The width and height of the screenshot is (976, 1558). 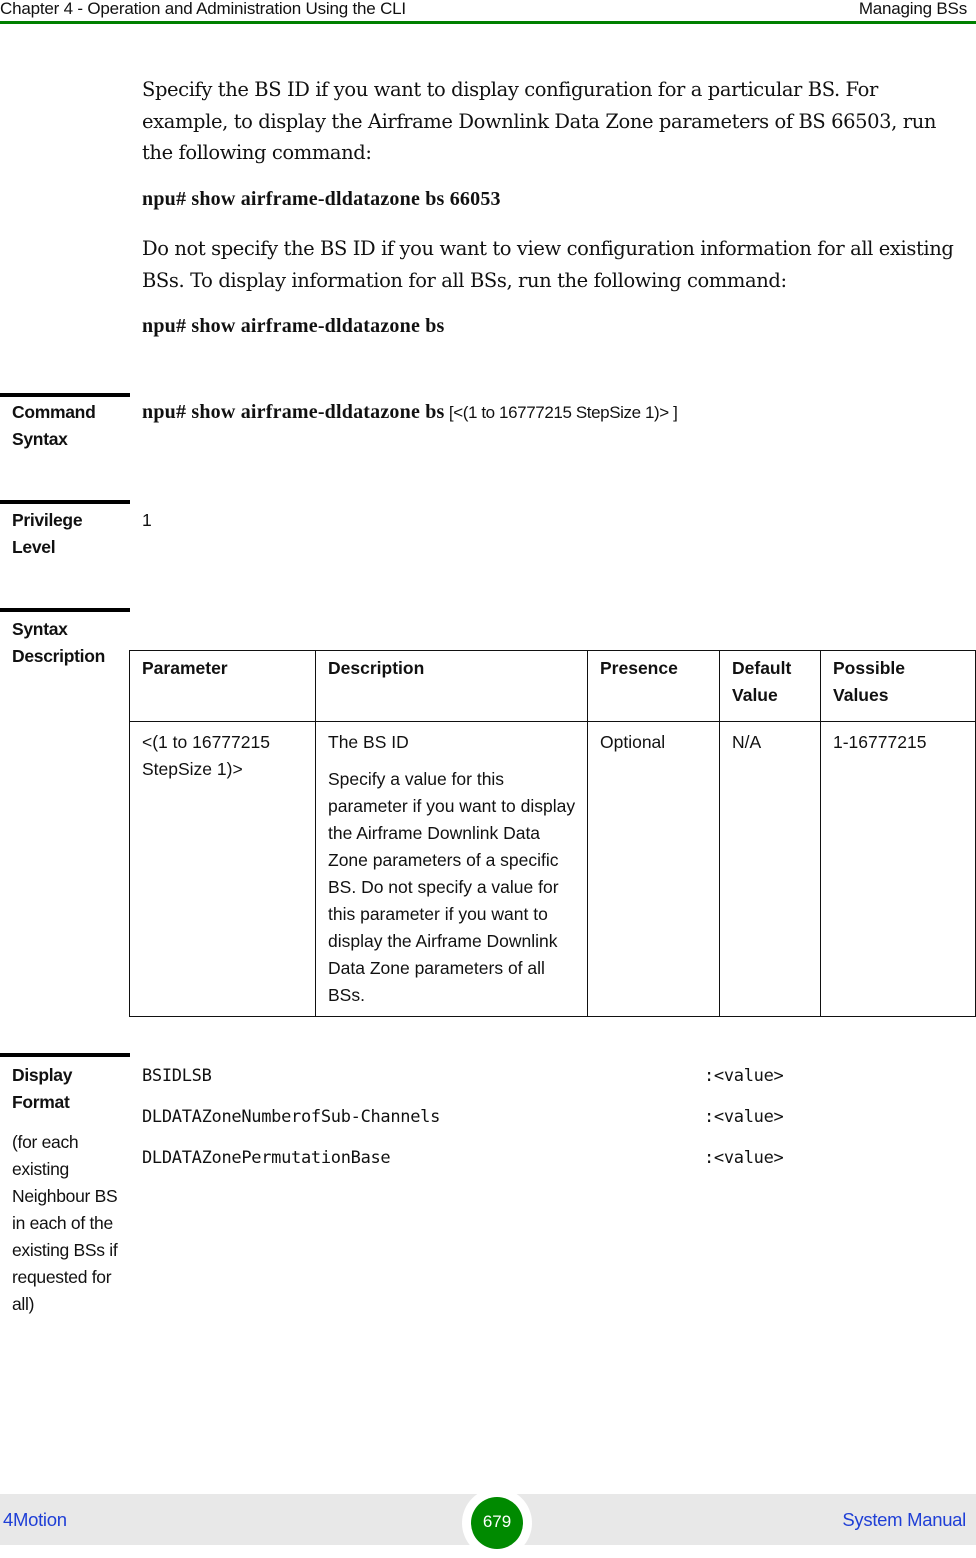 I want to click on privilege-level-value: 1, so click(x=147, y=520).